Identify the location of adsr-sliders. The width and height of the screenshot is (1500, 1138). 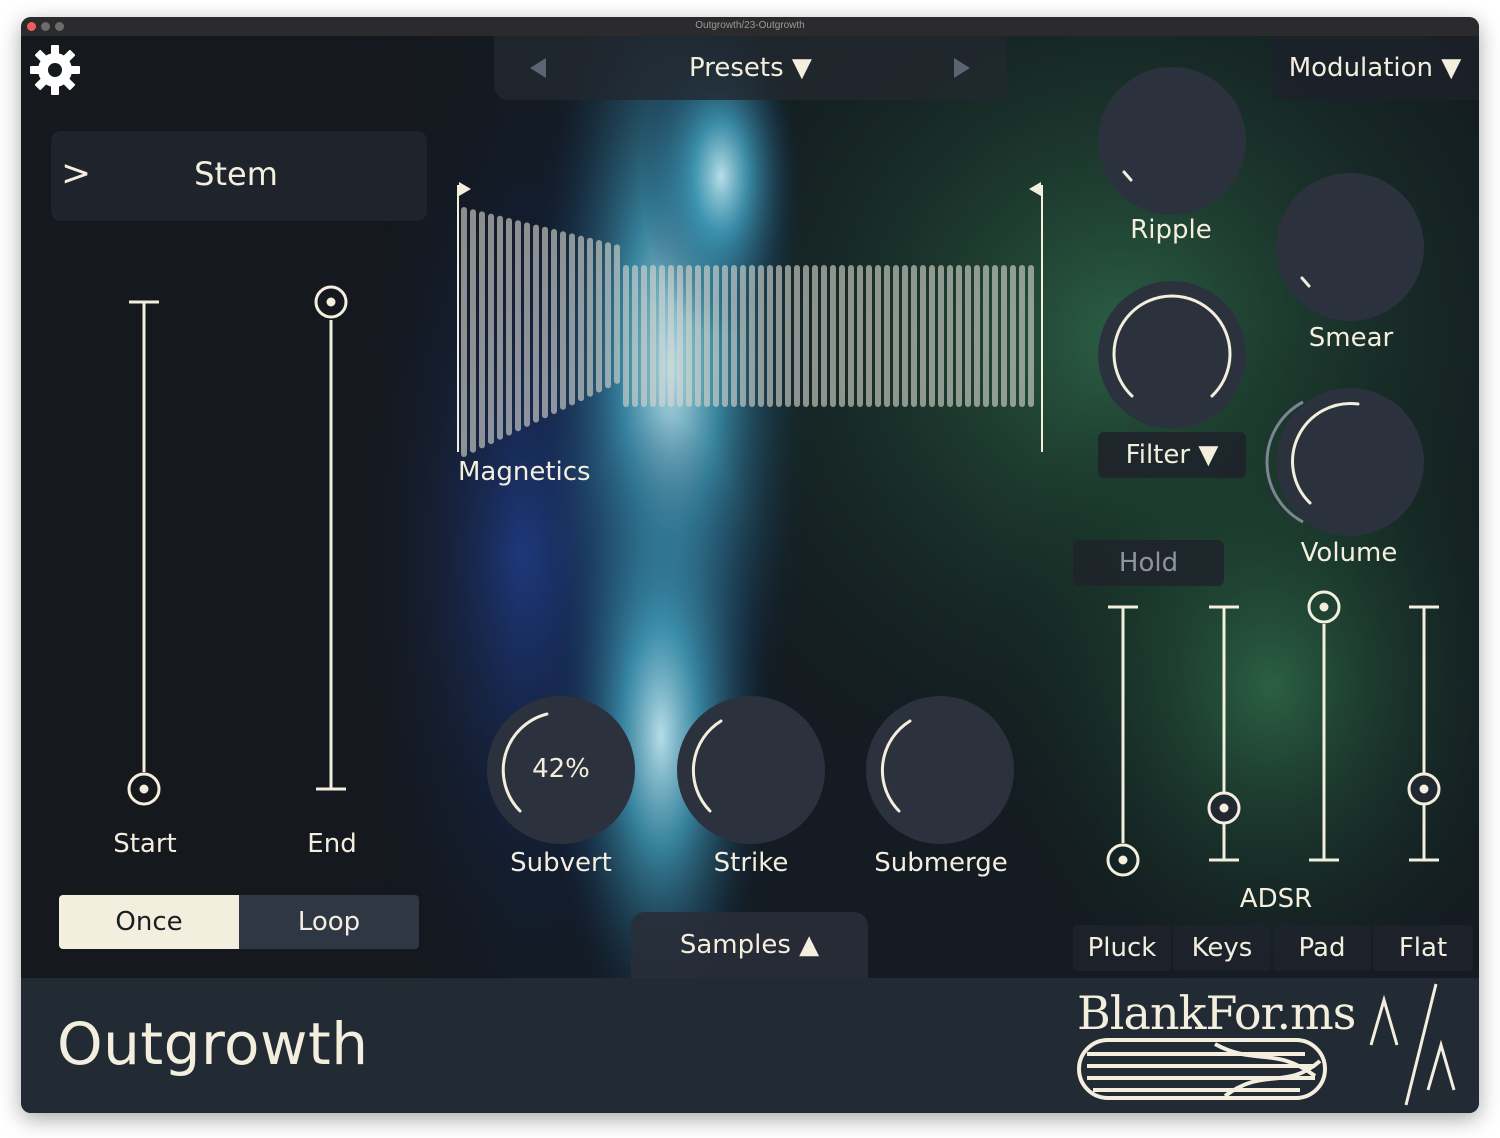
(1273, 733).